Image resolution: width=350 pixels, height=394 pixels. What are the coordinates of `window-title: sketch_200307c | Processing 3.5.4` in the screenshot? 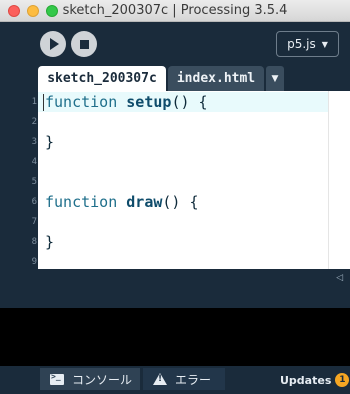 It's located at (175, 10).